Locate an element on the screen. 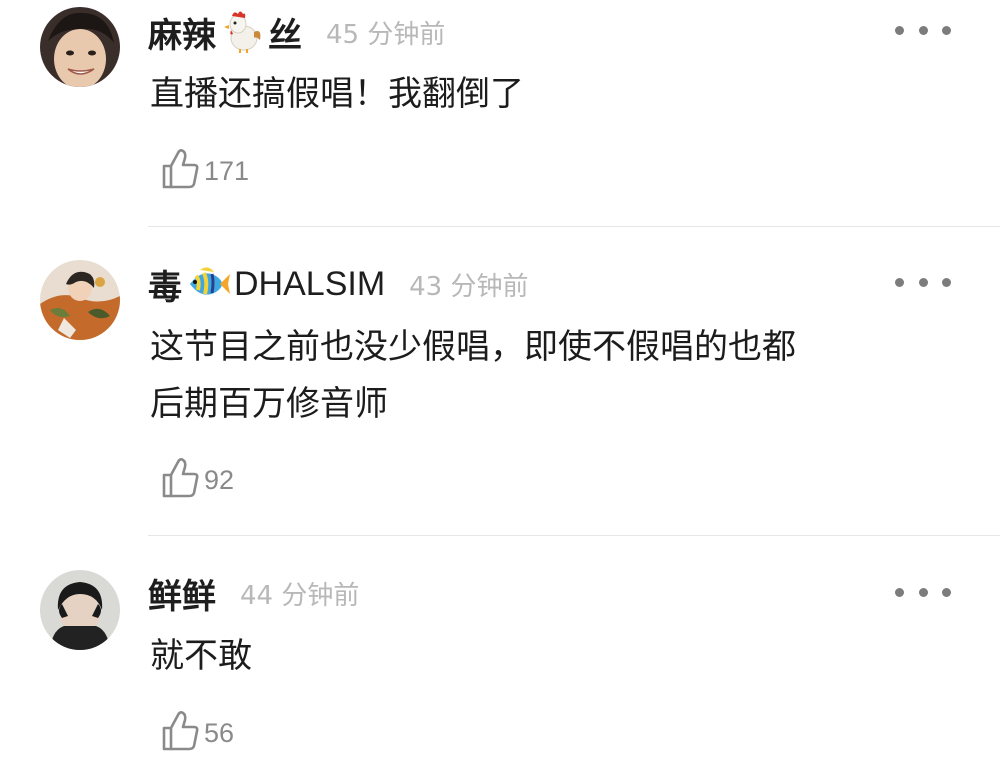 The height and width of the screenshot is (774, 1000). like-button: 56 is located at coordinates (197, 733).